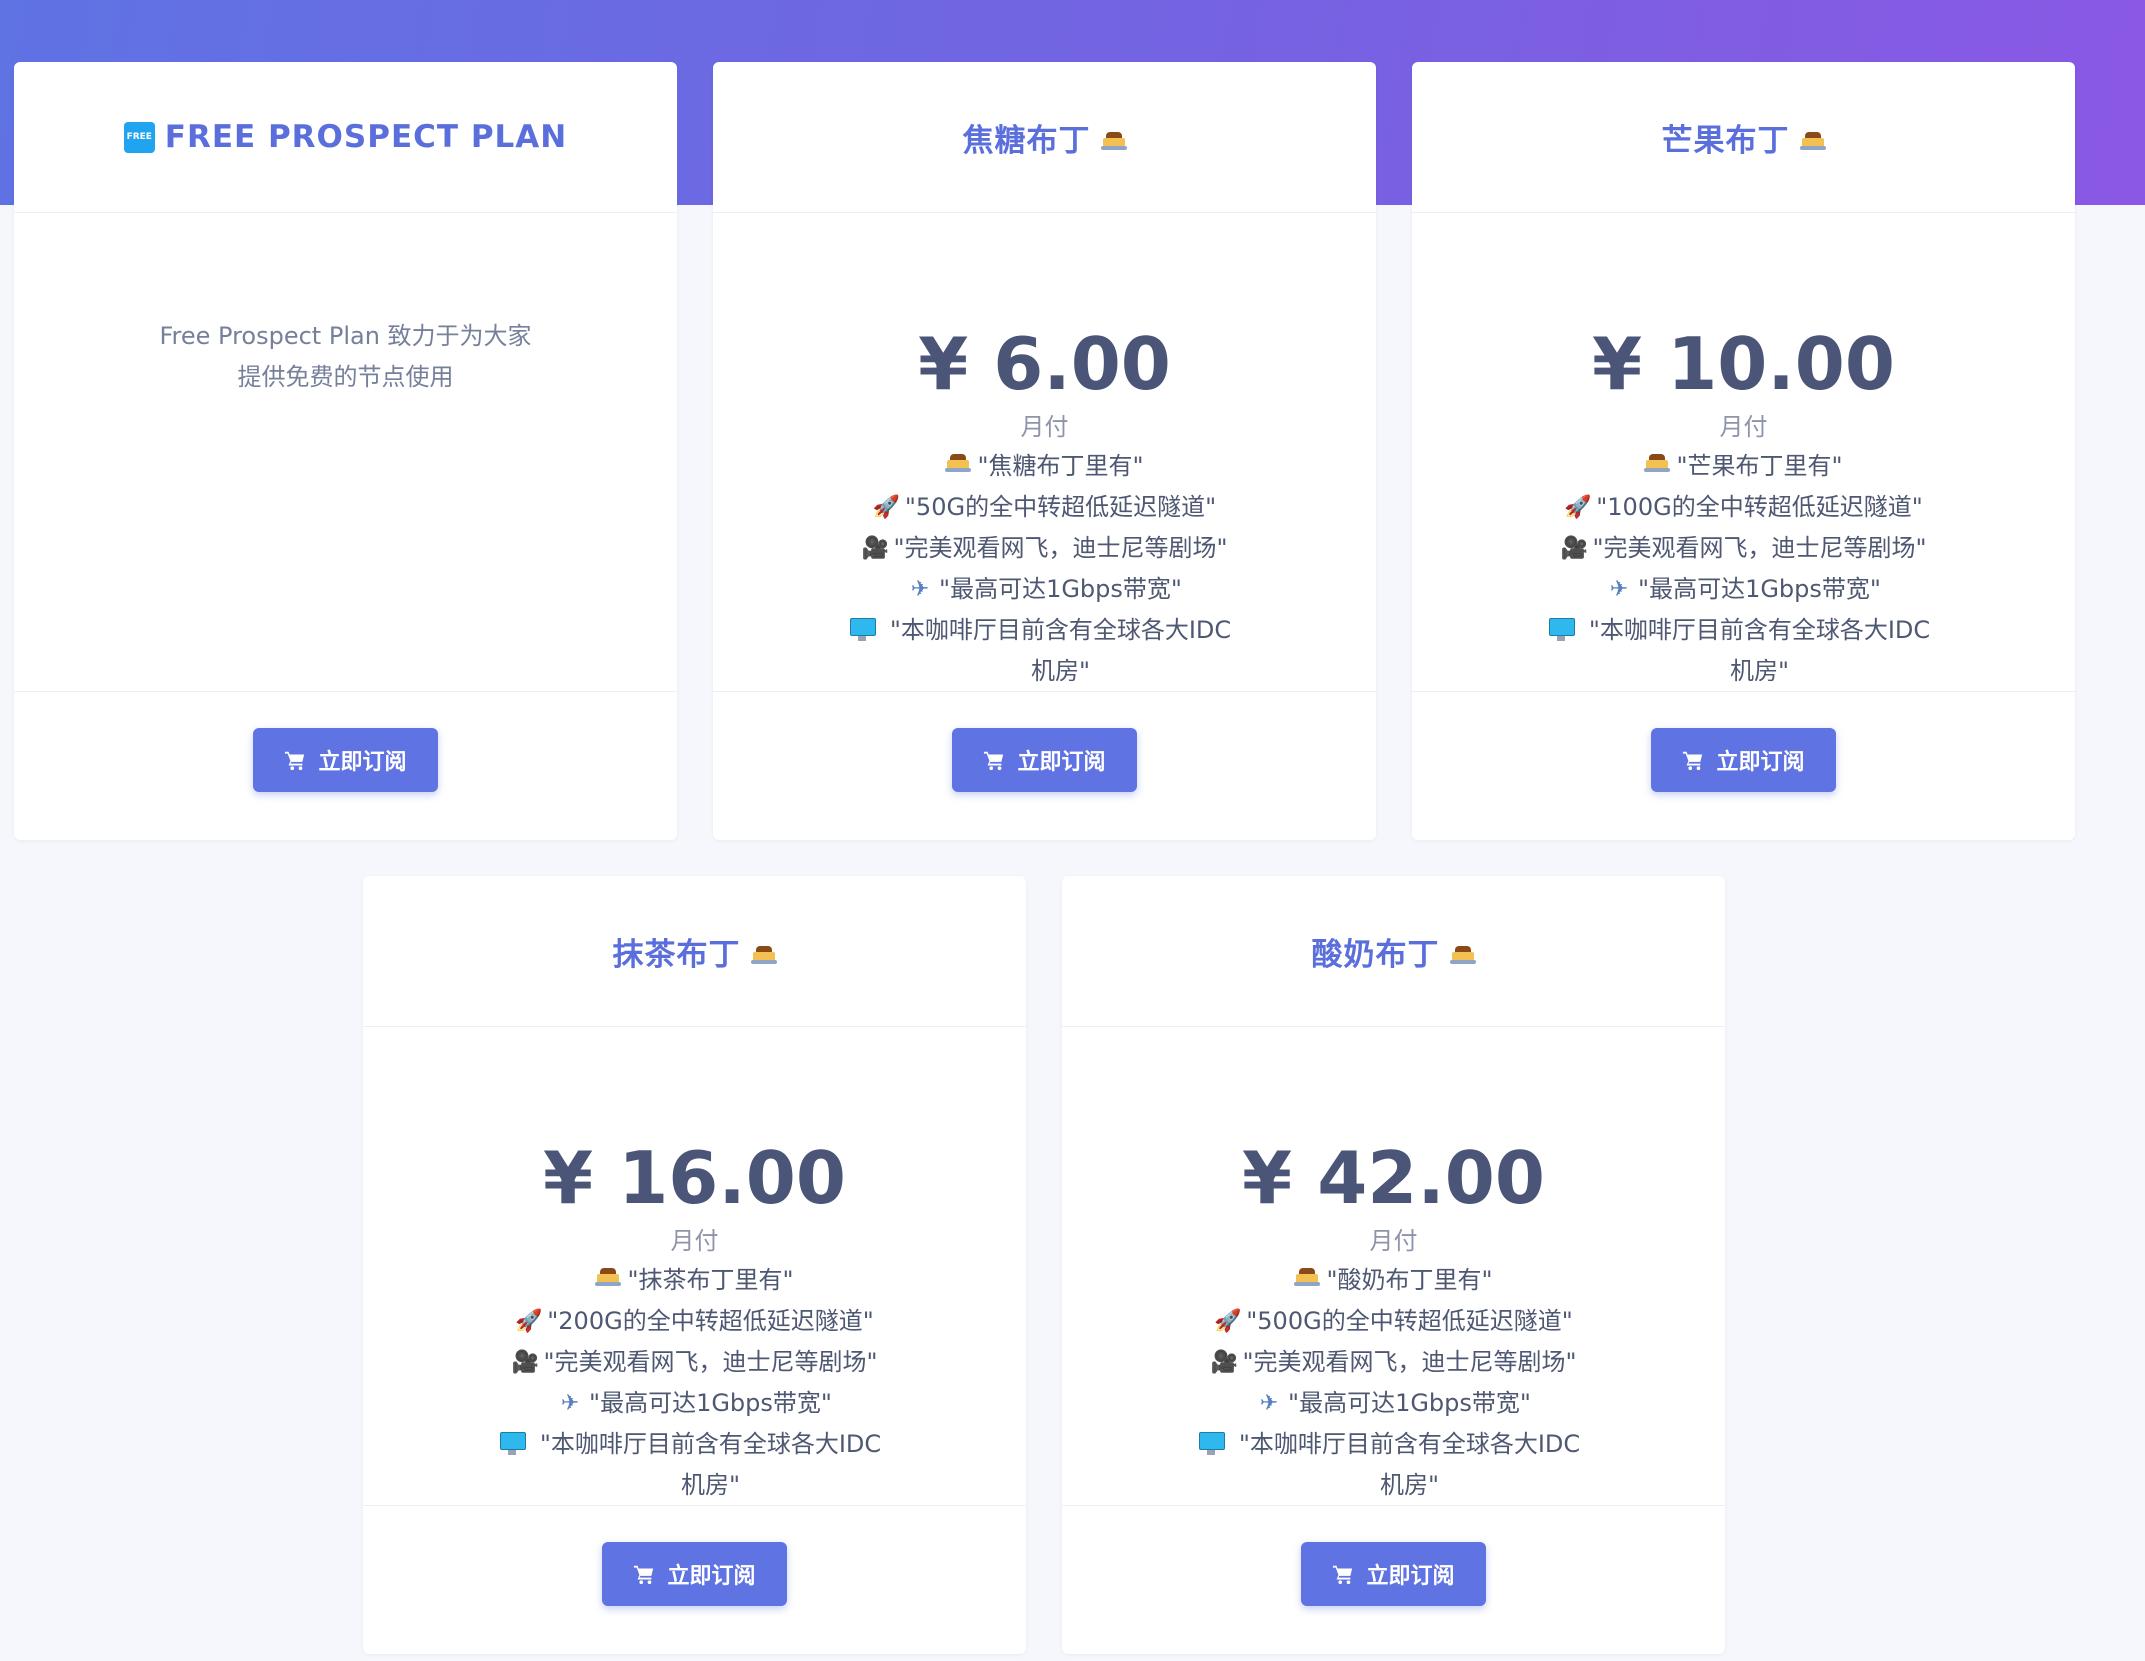 Image resolution: width=2145 pixels, height=1661 pixels. I want to click on plan-title: 酸奶布丁, so click(1394, 951).